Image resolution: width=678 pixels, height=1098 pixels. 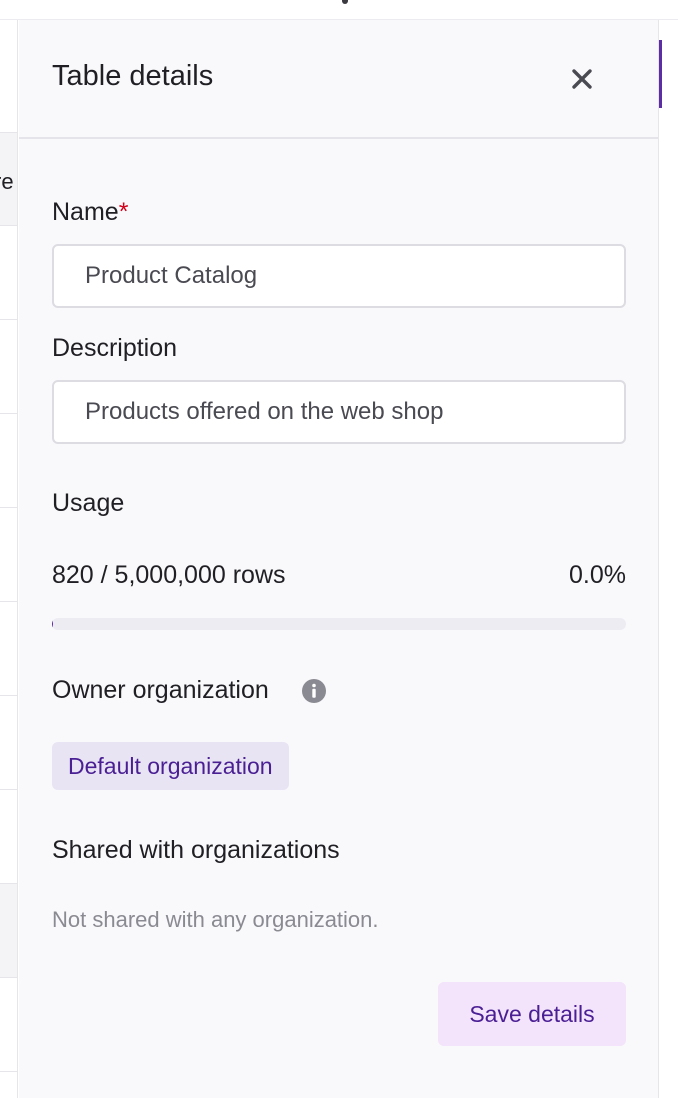 What do you see at coordinates (339, 412) in the screenshot?
I see `description-input` at bounding box center [339, 412].